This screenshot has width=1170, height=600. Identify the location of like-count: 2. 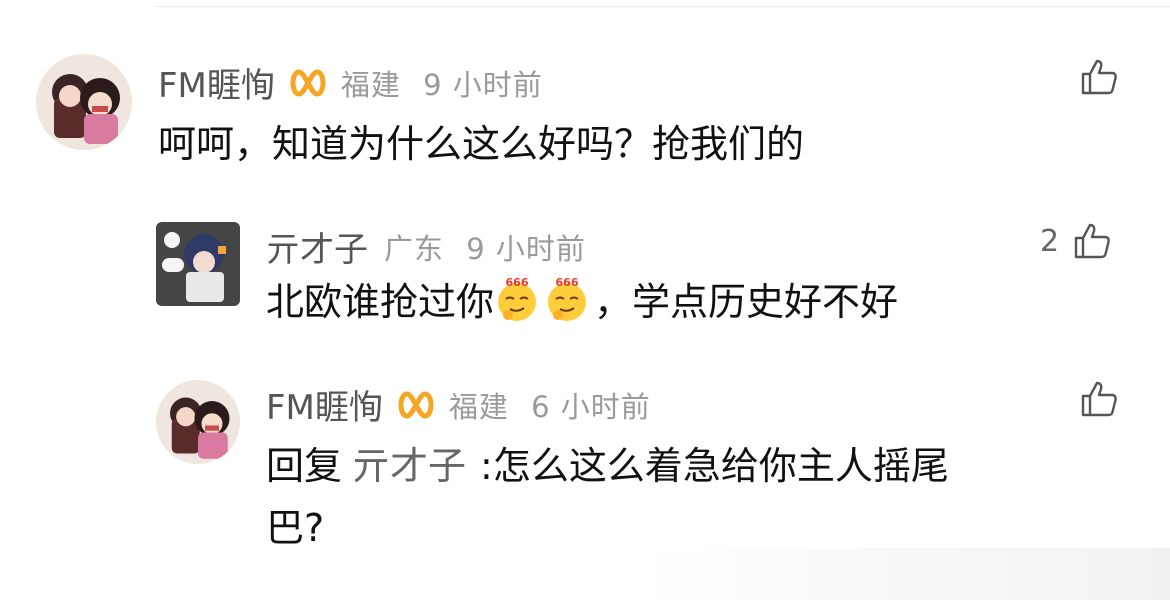
(1050, 241).